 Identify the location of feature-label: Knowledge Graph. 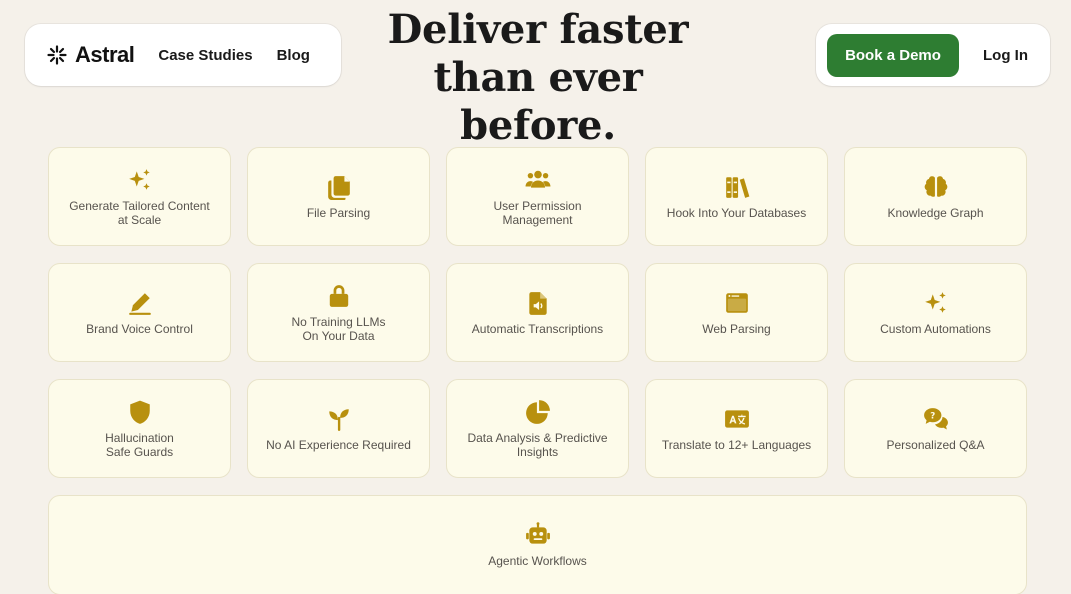
(935, 212).